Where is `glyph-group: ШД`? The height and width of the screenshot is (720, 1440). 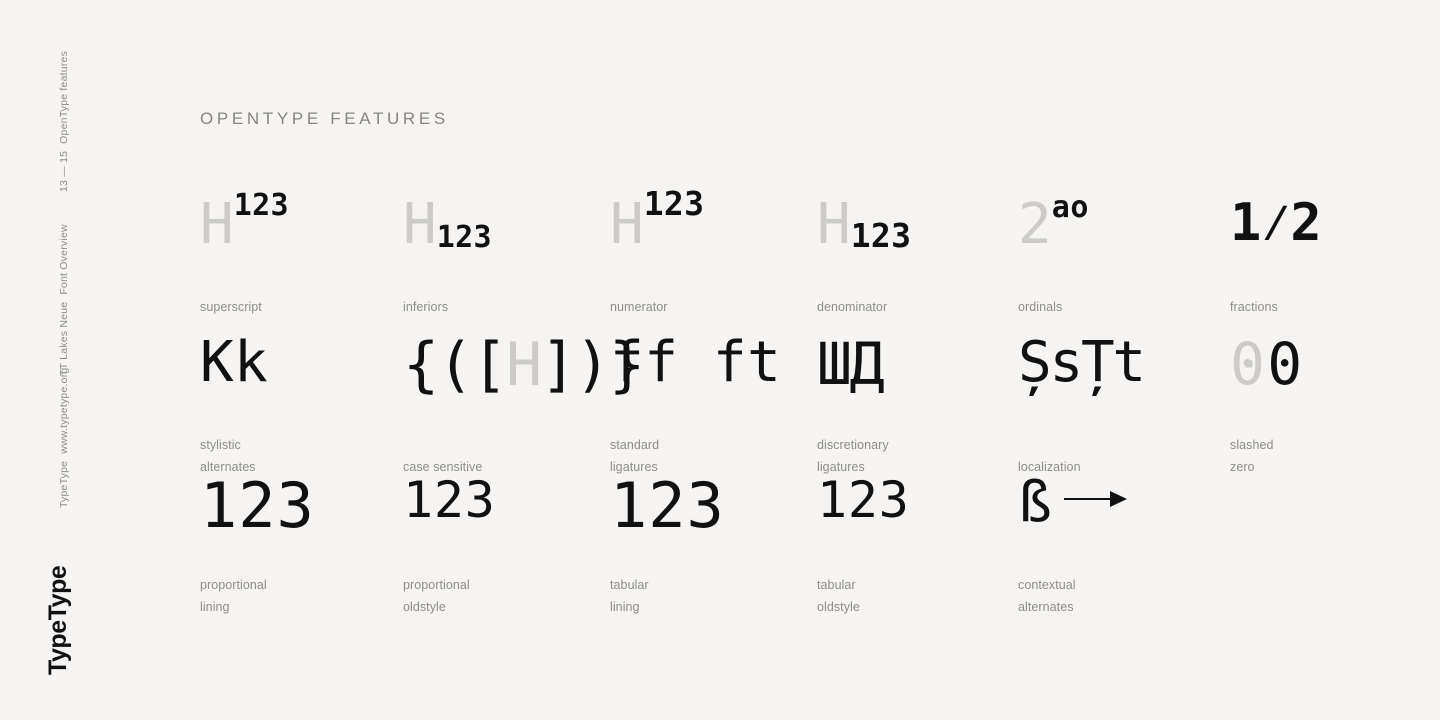 glyph-group: ШД is located at coordinates (851, 364).